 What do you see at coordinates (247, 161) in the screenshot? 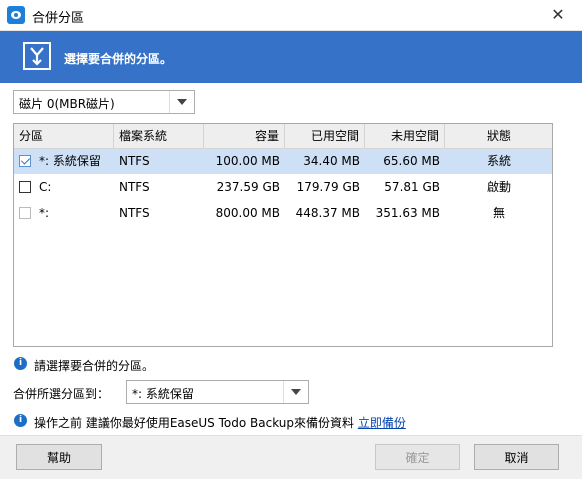
I see `cell-capacity: 100.00 MB` at bounding box center [247, 161].